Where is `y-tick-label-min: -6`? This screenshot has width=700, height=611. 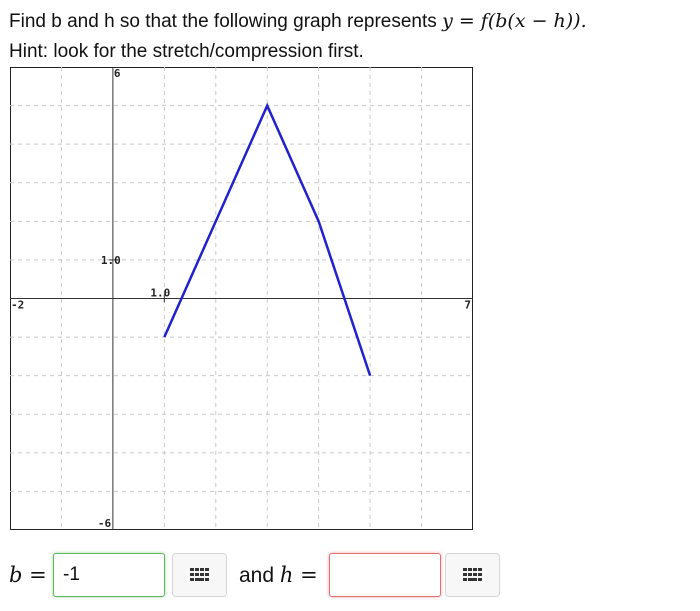
y-tick-label-min: -6 is located at coordinates (105, 523).